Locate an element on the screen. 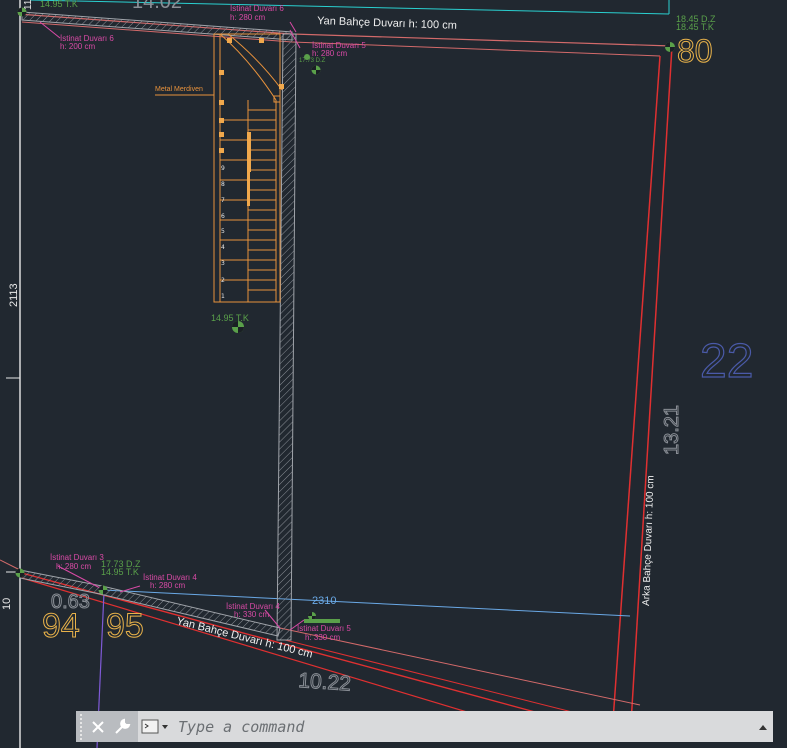 The image size is (787, 748). wall-name-label: Arka Bahçe Duvarı h: 100 cm is located at coordinates (649, 540).